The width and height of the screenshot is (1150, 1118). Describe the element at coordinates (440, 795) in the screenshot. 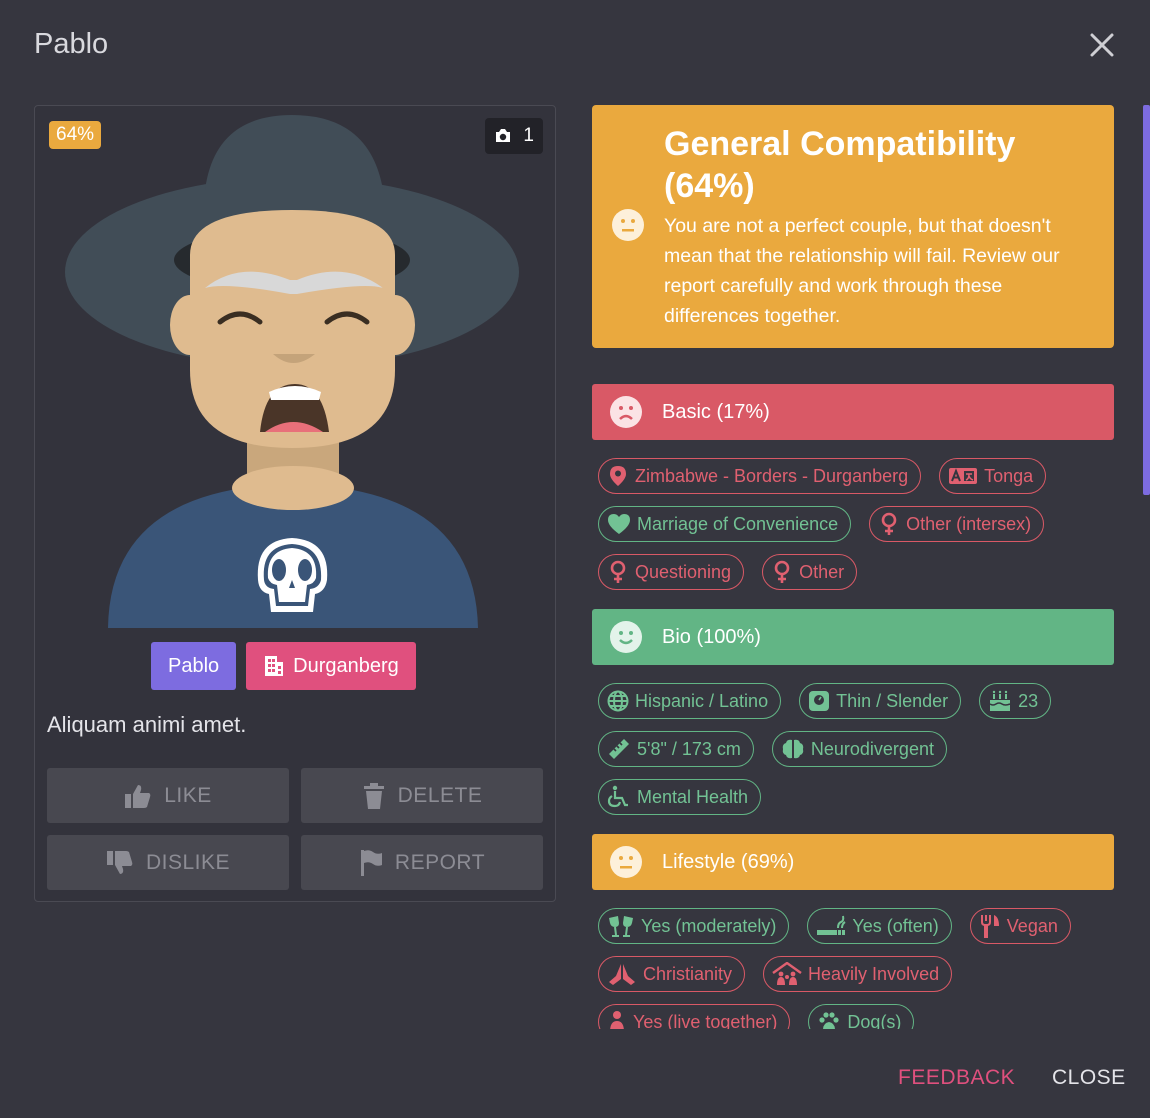

I see `delete-button-label: DELETE` at that location.